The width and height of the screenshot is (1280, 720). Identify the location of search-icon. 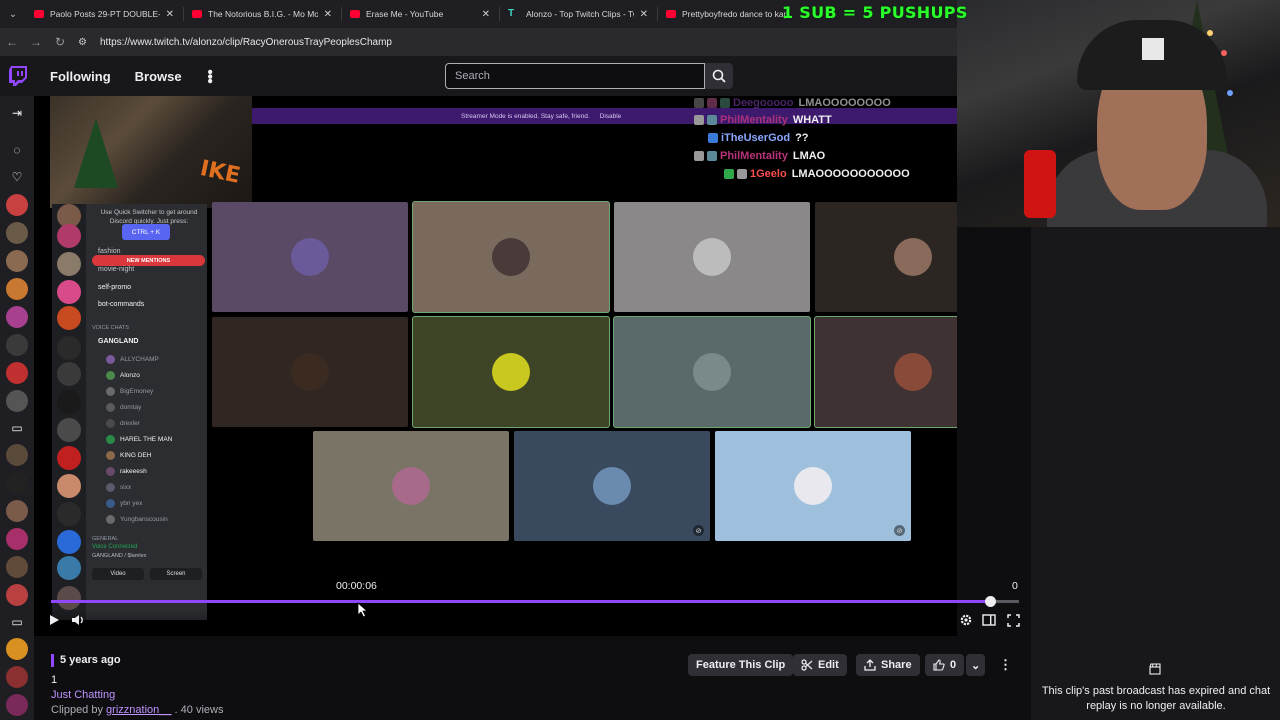
(719, 76).